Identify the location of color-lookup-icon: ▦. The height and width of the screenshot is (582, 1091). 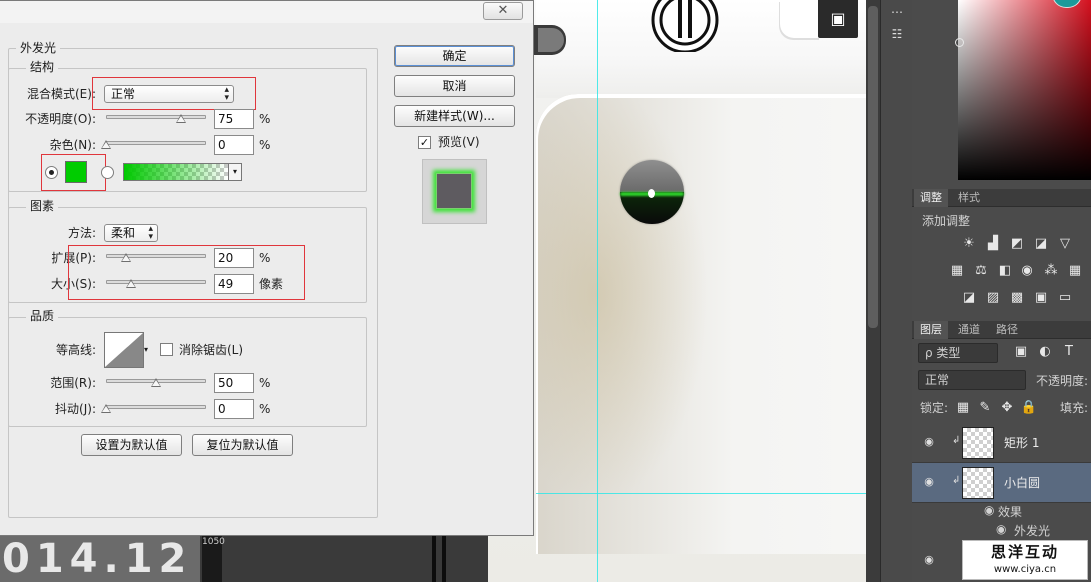
(1075, 271).